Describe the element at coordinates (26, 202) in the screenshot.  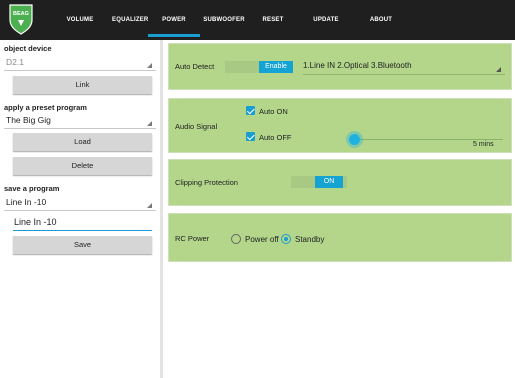
I see `save-program-spinner-value: Line In -10` at that location.